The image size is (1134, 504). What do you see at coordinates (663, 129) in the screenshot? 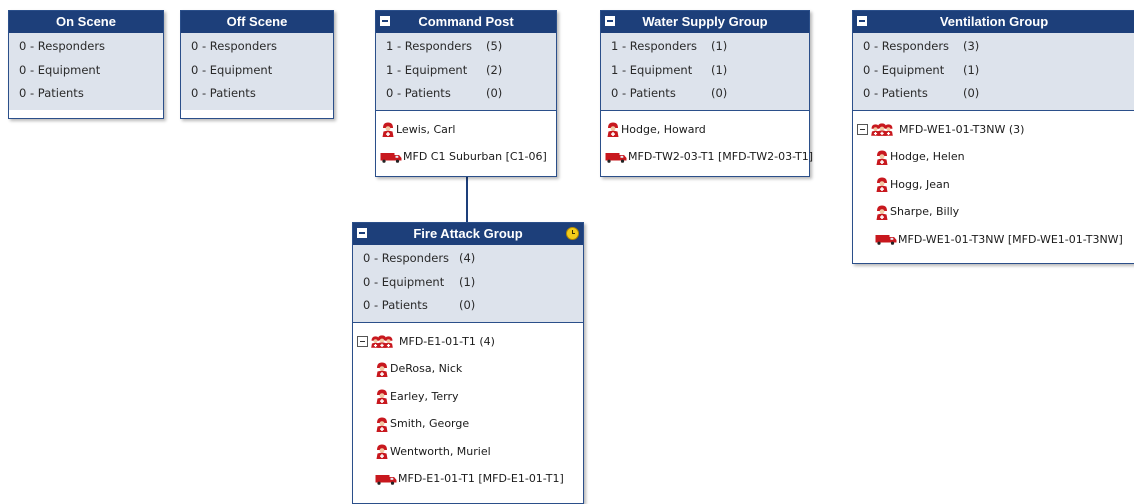
I see `member-name: Hodge, Howard` at bounding box center [663, 129].